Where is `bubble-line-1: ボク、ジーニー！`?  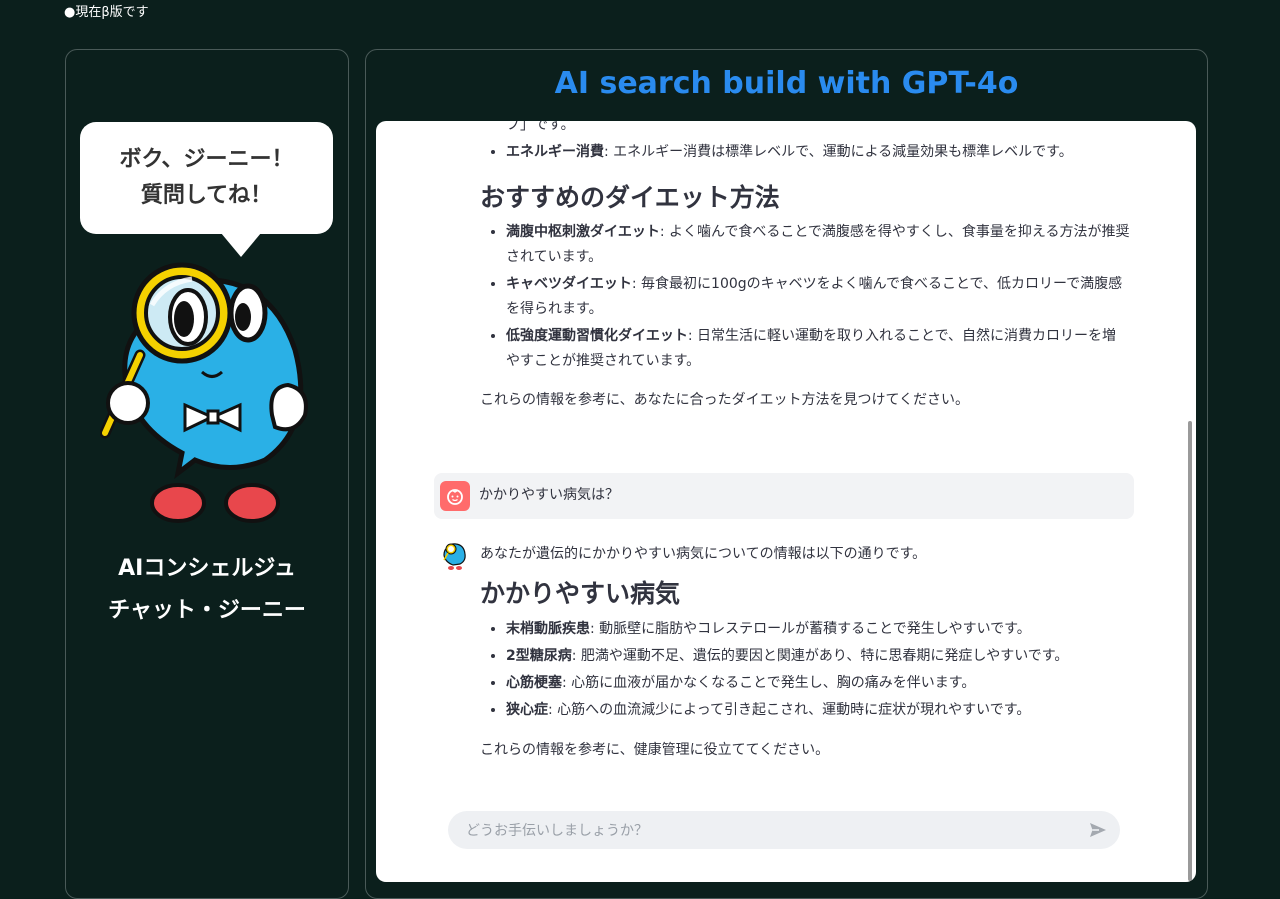 bubble-line-1: ボク、ジーニー！ is located at coordinates (206, 159).